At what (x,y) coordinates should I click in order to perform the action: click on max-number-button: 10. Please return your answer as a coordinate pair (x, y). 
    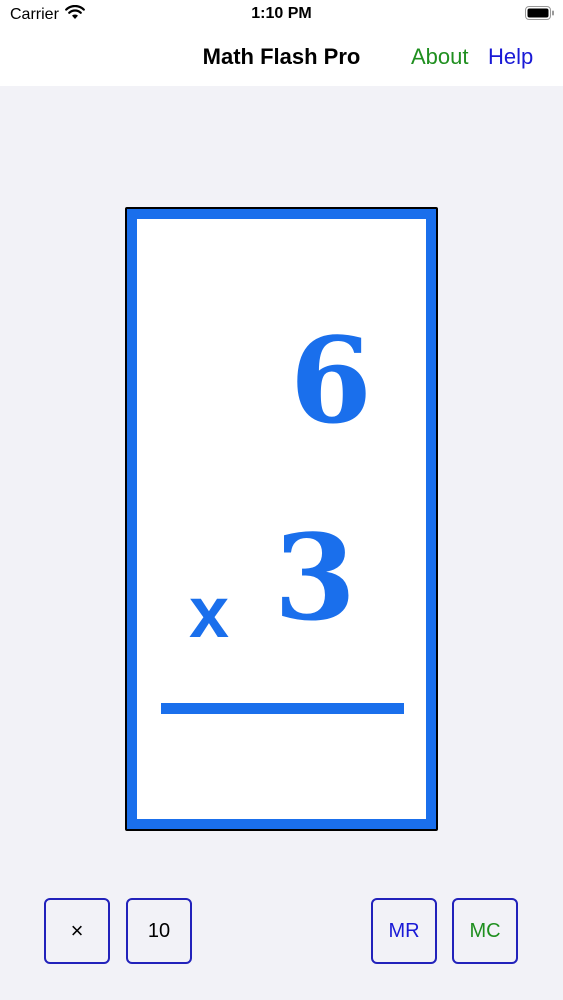
    Looking at the image, I should click on (159, 931).